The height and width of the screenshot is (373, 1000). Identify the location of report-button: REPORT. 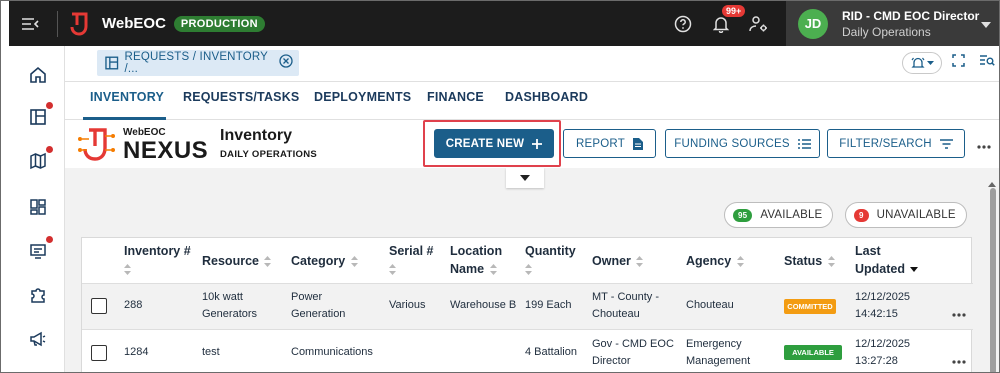
(609, 143).